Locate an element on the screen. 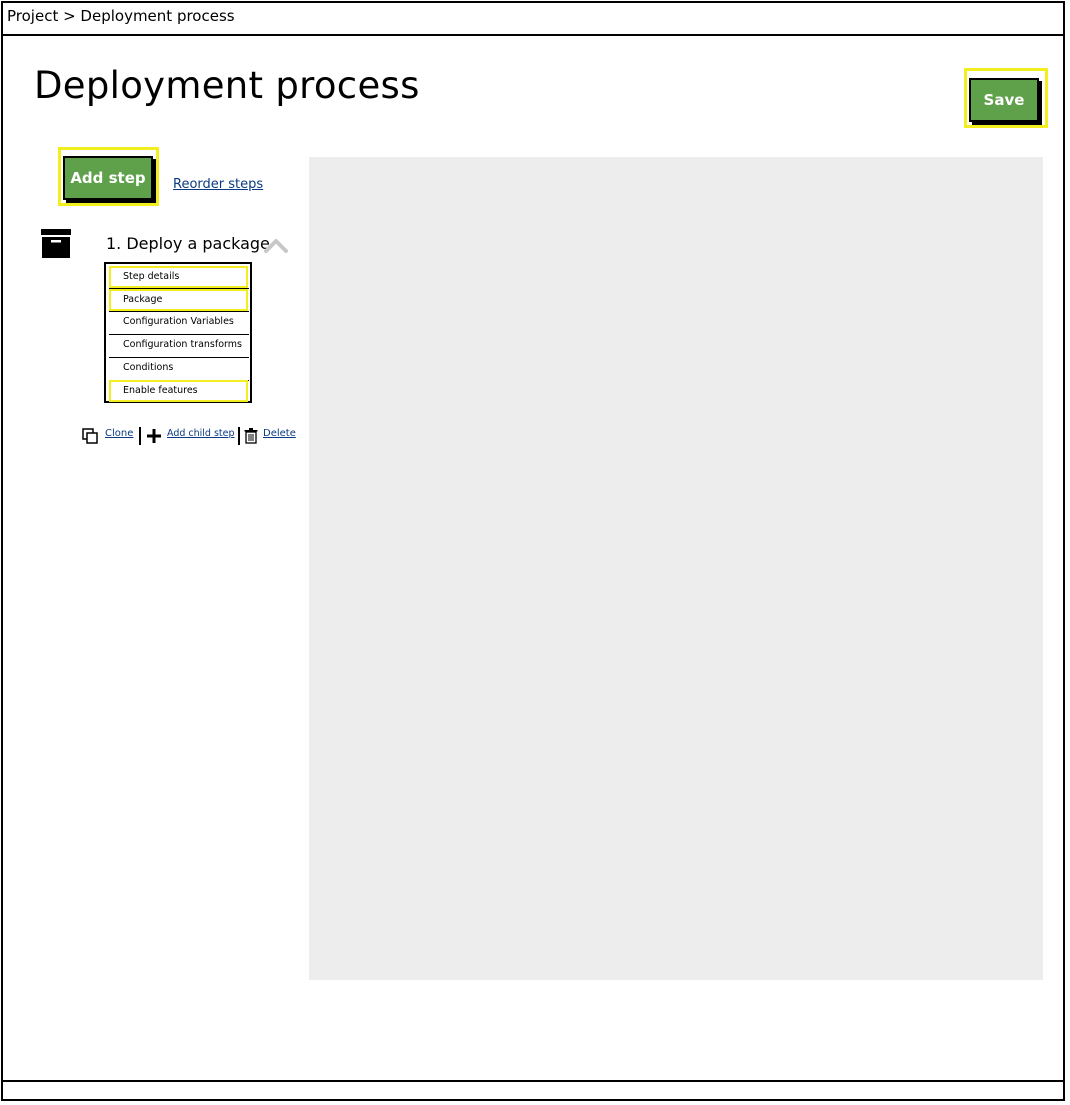 Image resolution: width=1070 pixels, height=1105 pixels. submenu-item-step-details: Step details is located at coordinates (178, 277).